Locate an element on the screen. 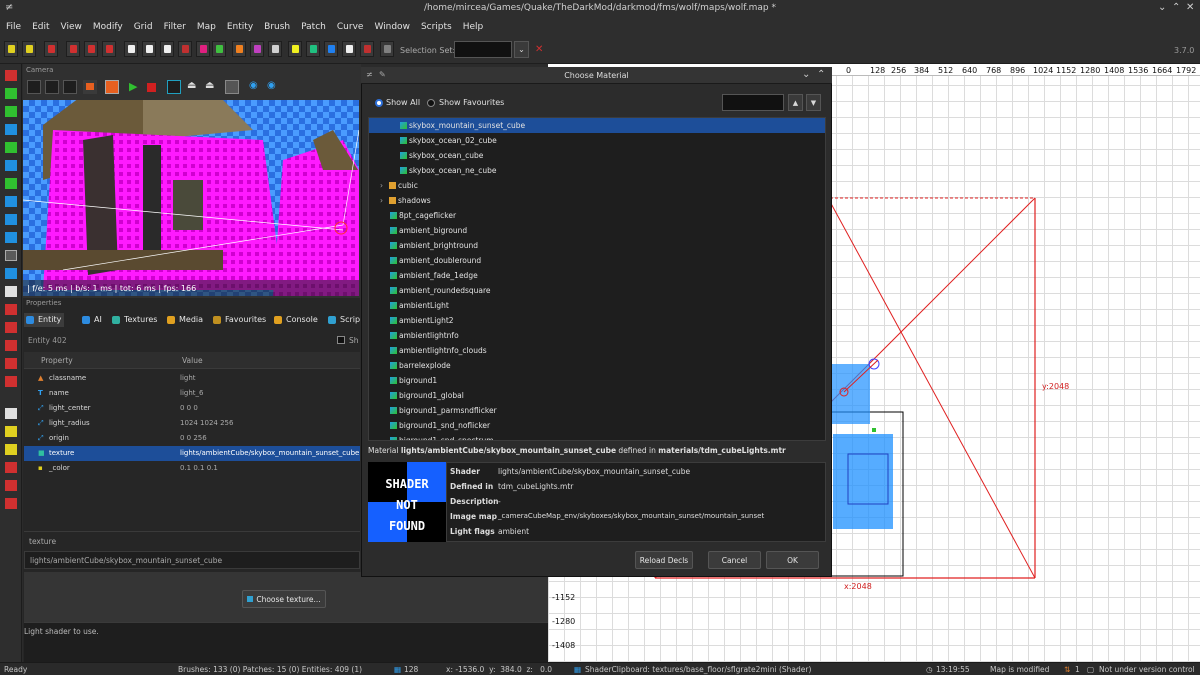 Image resolution: width=1200 pixels, height=675 pixels. tab-ai: AI is located at coordinates (92, 320).